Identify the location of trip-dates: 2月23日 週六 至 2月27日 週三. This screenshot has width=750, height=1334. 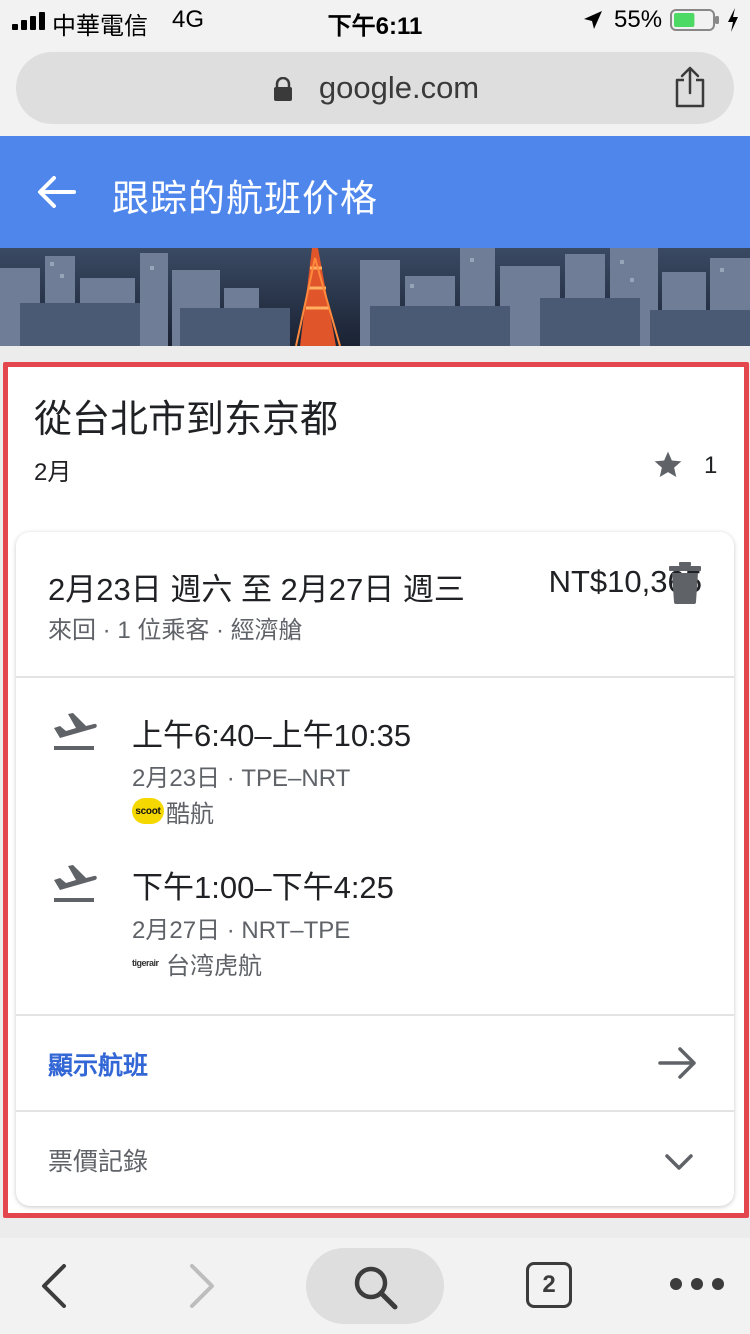
(256, 589).